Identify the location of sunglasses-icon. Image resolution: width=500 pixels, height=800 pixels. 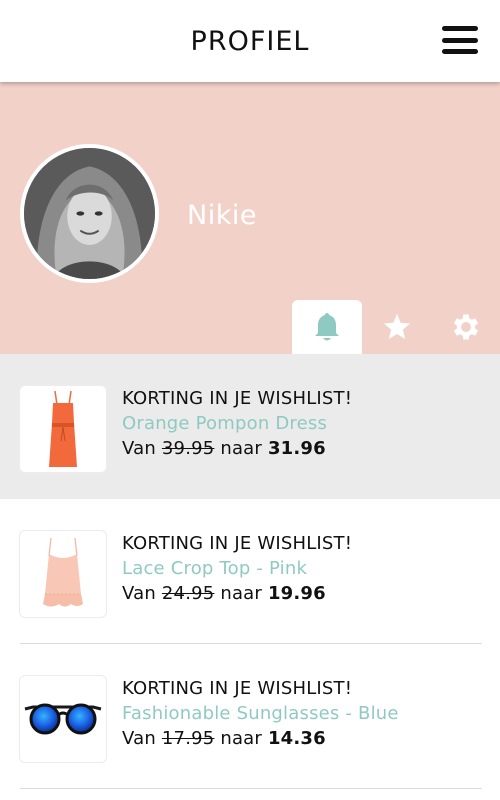
(63, 719).